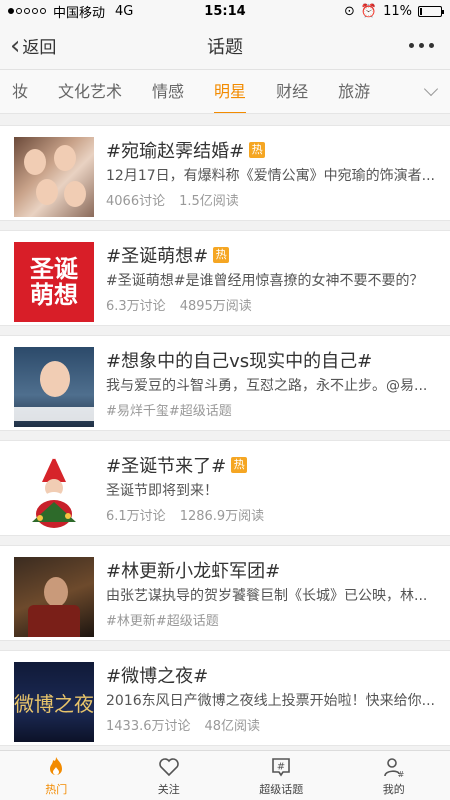 Image resolution: width=450 pixels, height=800 pixels. What do you see at coordinates (292, 91) in the screenshot?
I see `tab-finance: 财经` at bounding box center [292, 91].